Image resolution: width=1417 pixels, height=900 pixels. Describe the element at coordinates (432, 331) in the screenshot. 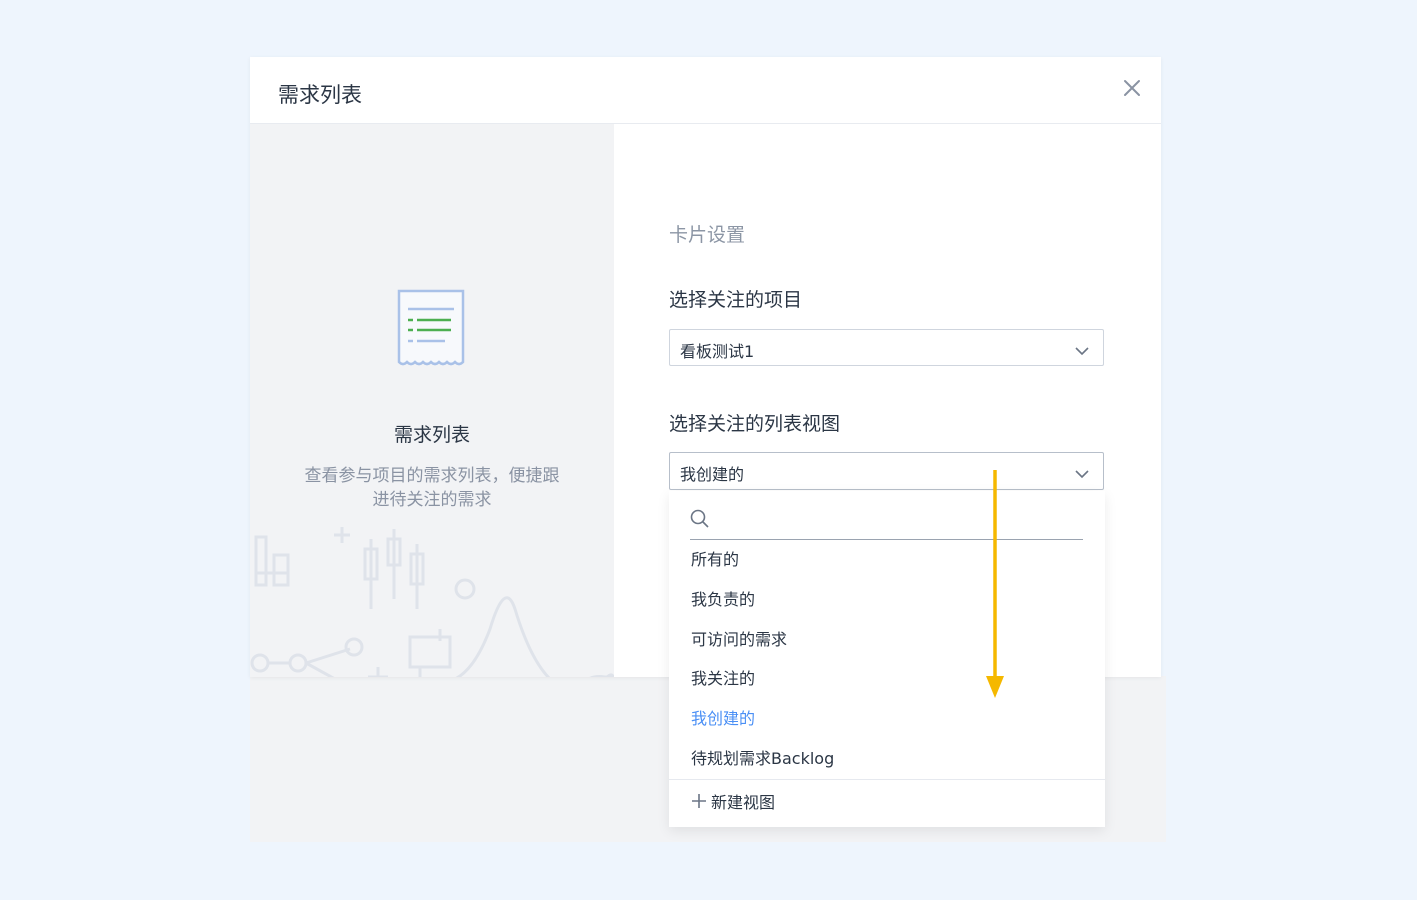

I see `document-list-icon` at that location.